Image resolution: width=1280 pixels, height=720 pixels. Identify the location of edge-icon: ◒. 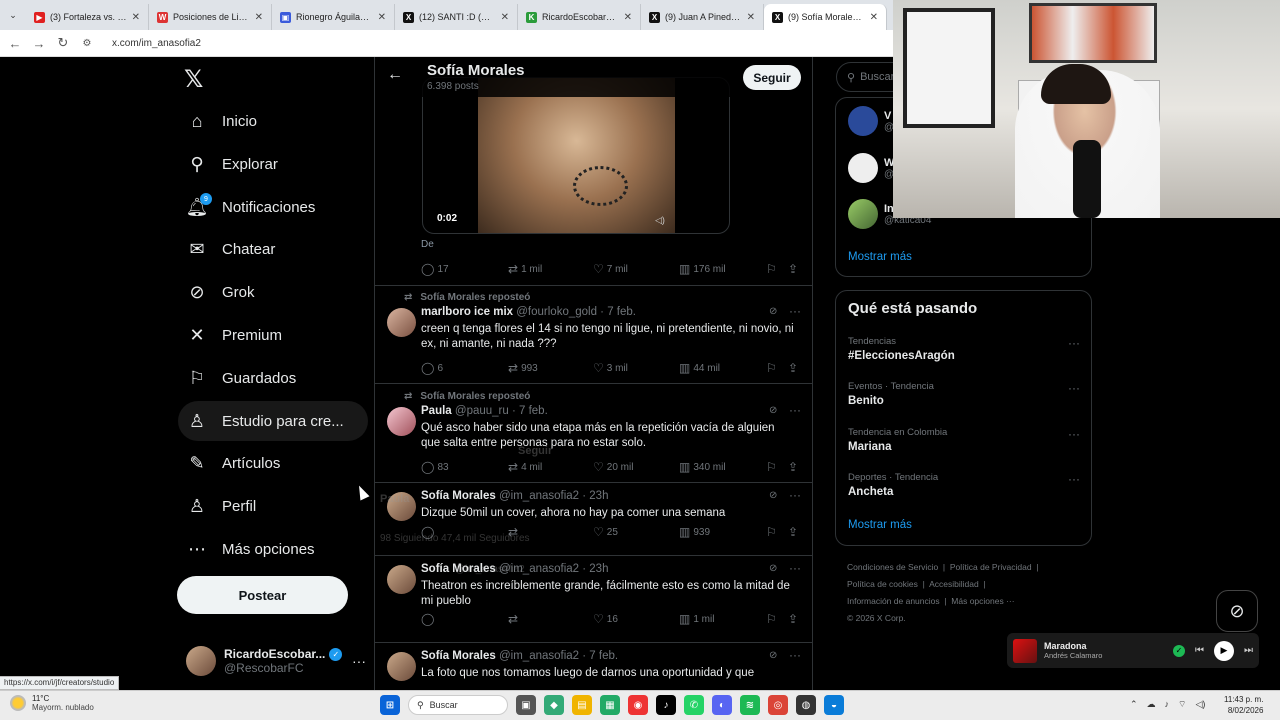
(834, 705).